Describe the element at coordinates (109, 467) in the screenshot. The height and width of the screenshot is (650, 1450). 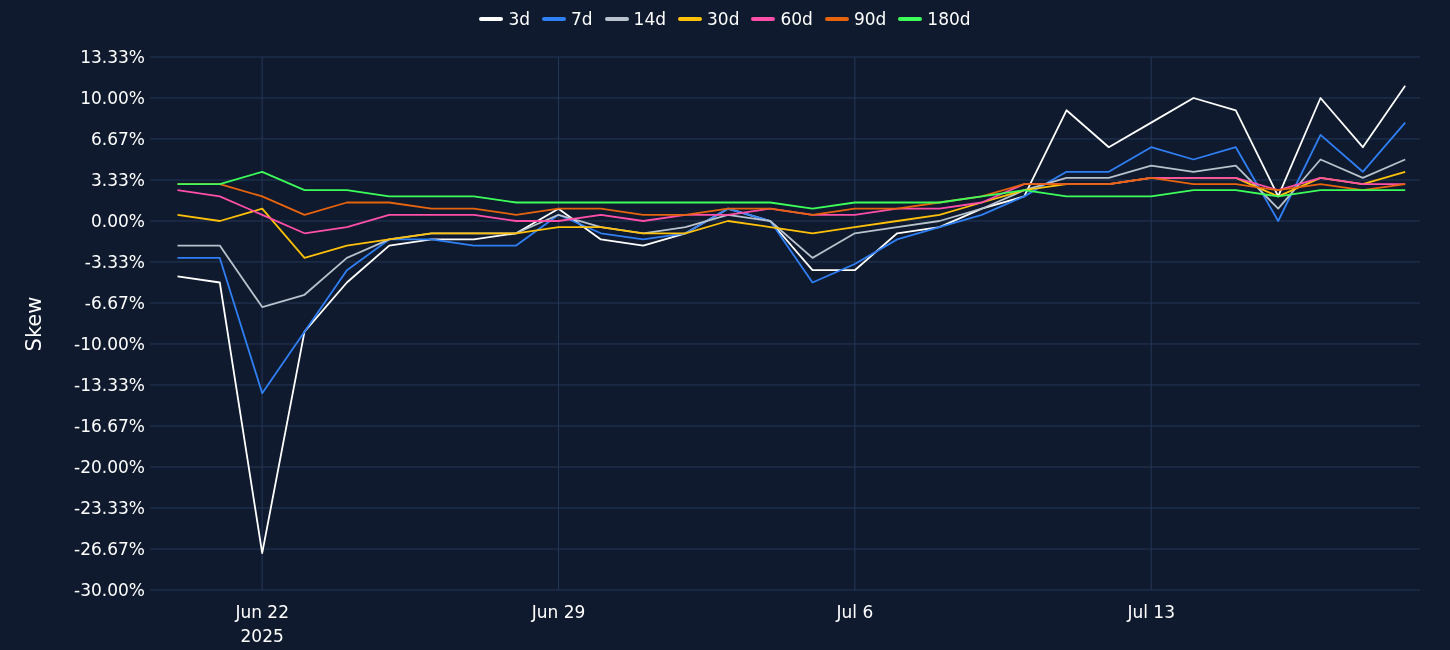
I see `y-tick-label: -20.00%` at that location.